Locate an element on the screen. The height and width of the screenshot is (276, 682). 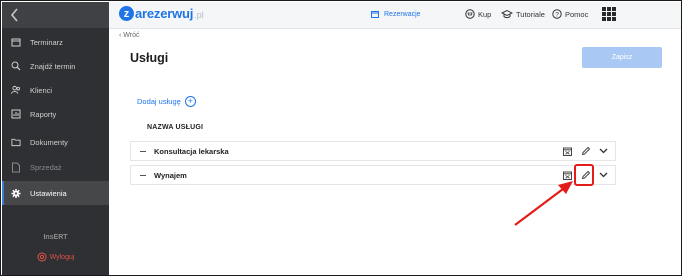
nav-help: ? Pomoc is located at coordinates (570, 14).